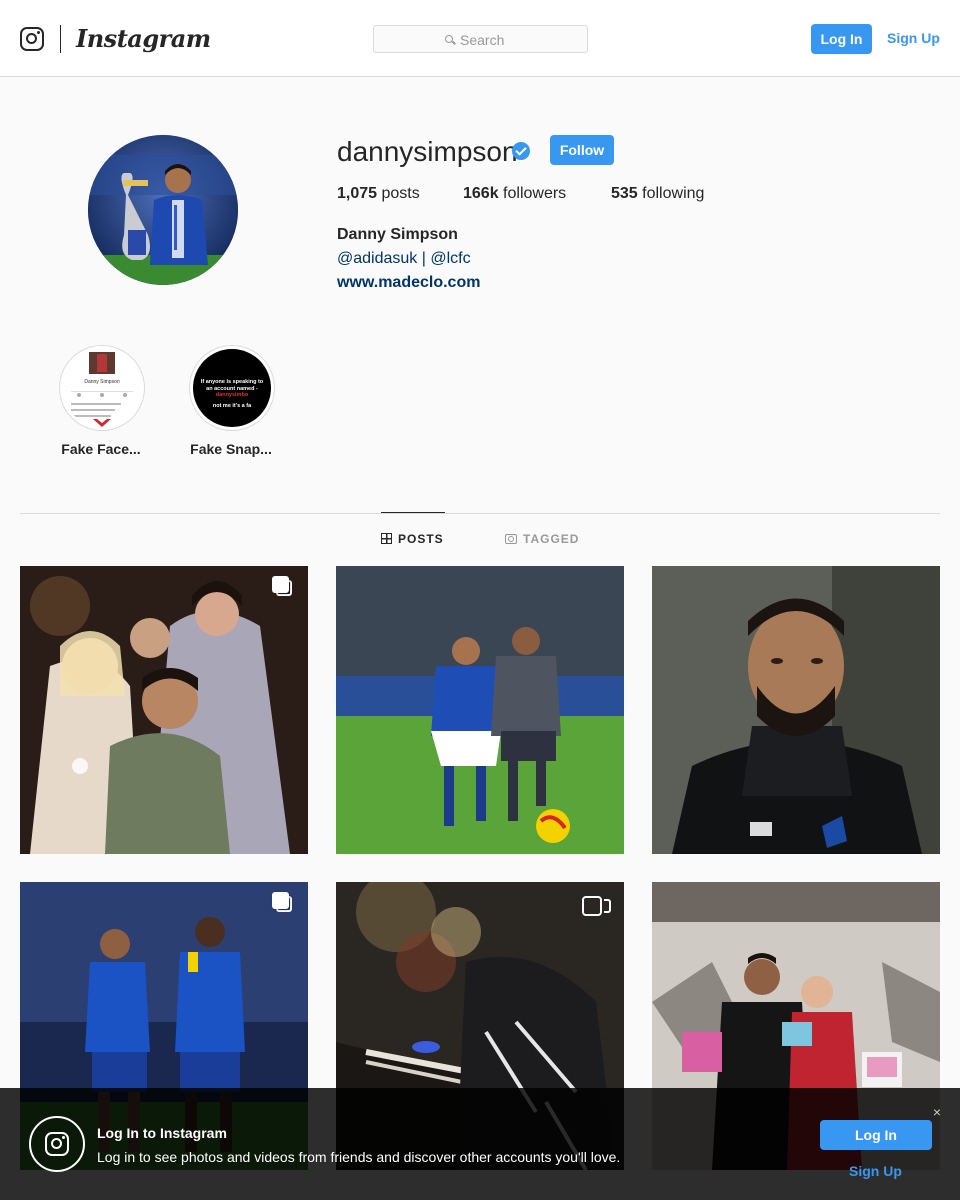 The width and height of the screenshot is (960, 1200). What do you see at coordinates (913, 38) in the screenshot?
I see `signup-link: Sign Up` at bounding box center [913, 38].